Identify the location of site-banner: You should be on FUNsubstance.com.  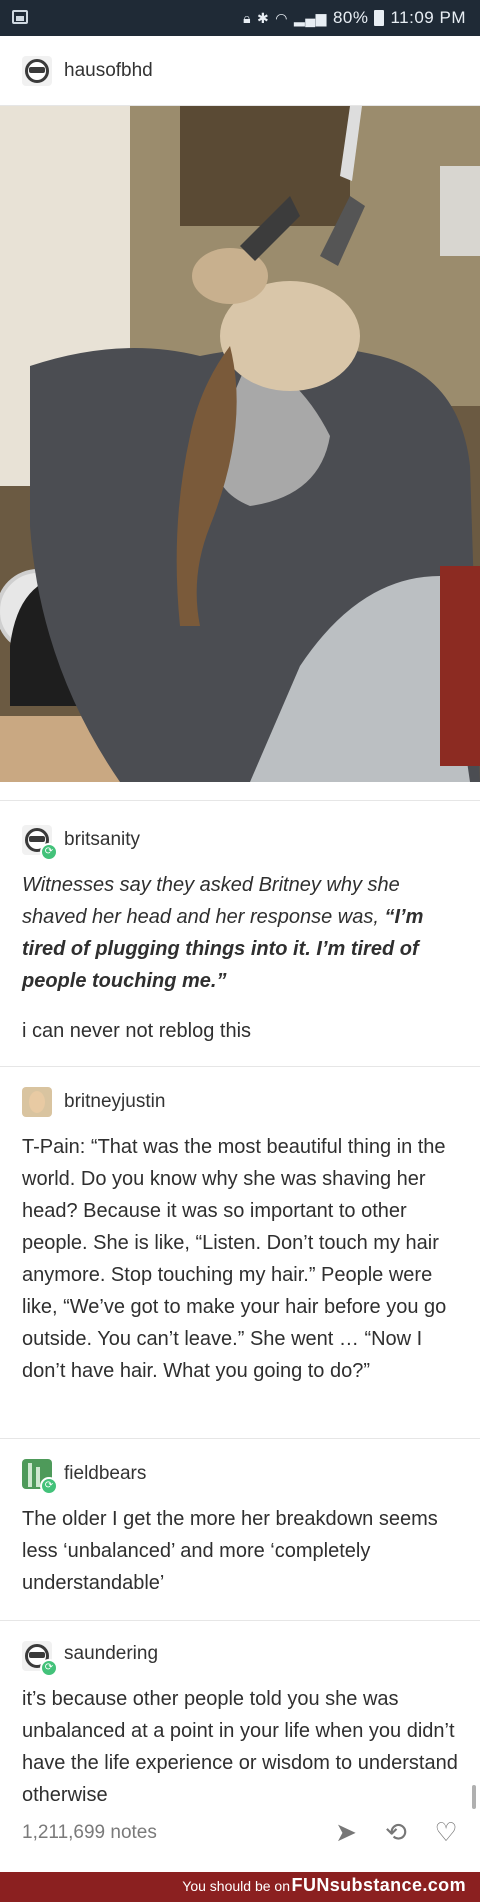
(240, 1887).